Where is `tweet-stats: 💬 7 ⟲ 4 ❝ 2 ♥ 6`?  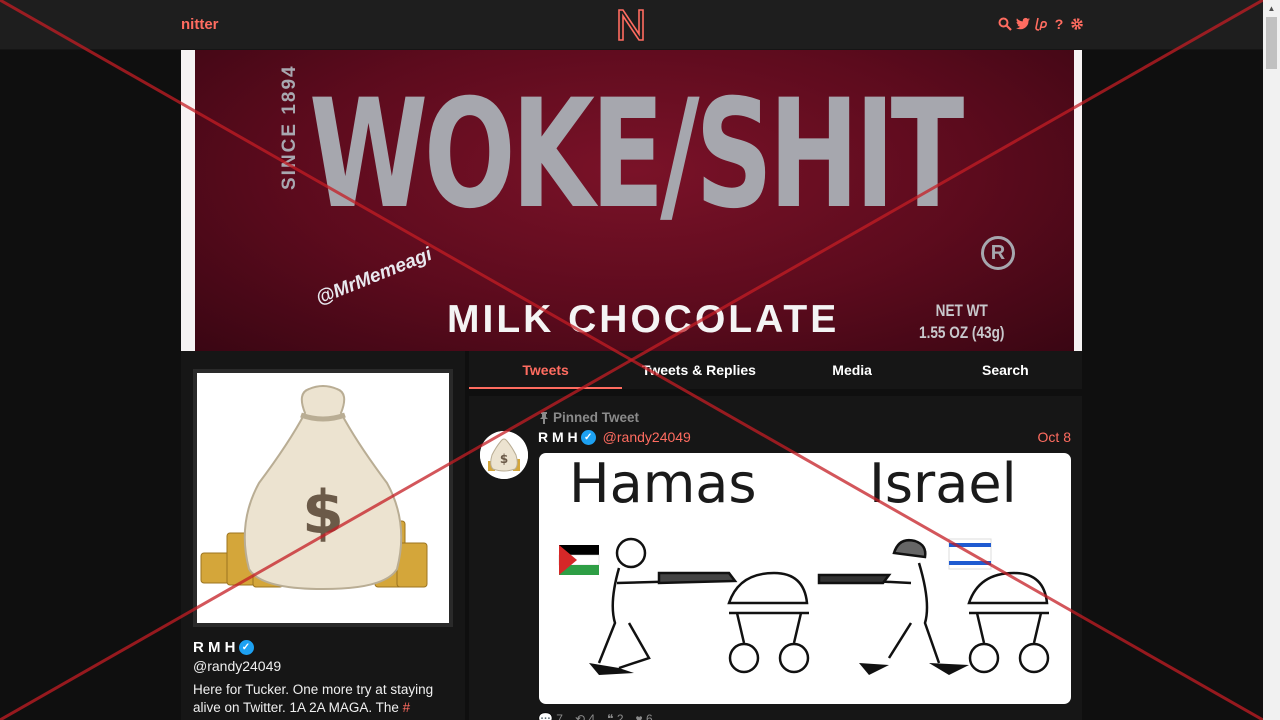 tweet-stats: 💬 7 ⟲ 4 ❝ 2 ♥ 6 is located at coordinates (595, 716).